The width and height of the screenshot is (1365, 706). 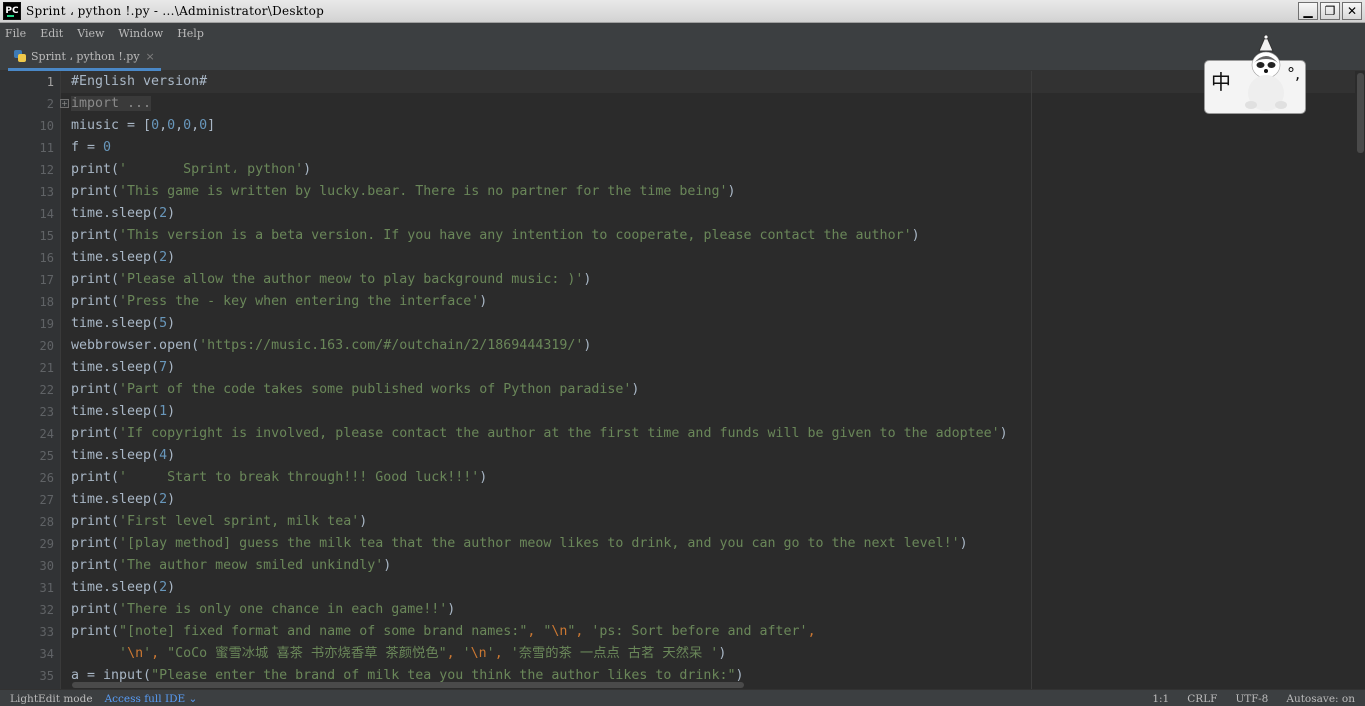 I want to click on minimize-button: ▁, so click(x=1308, y=11).